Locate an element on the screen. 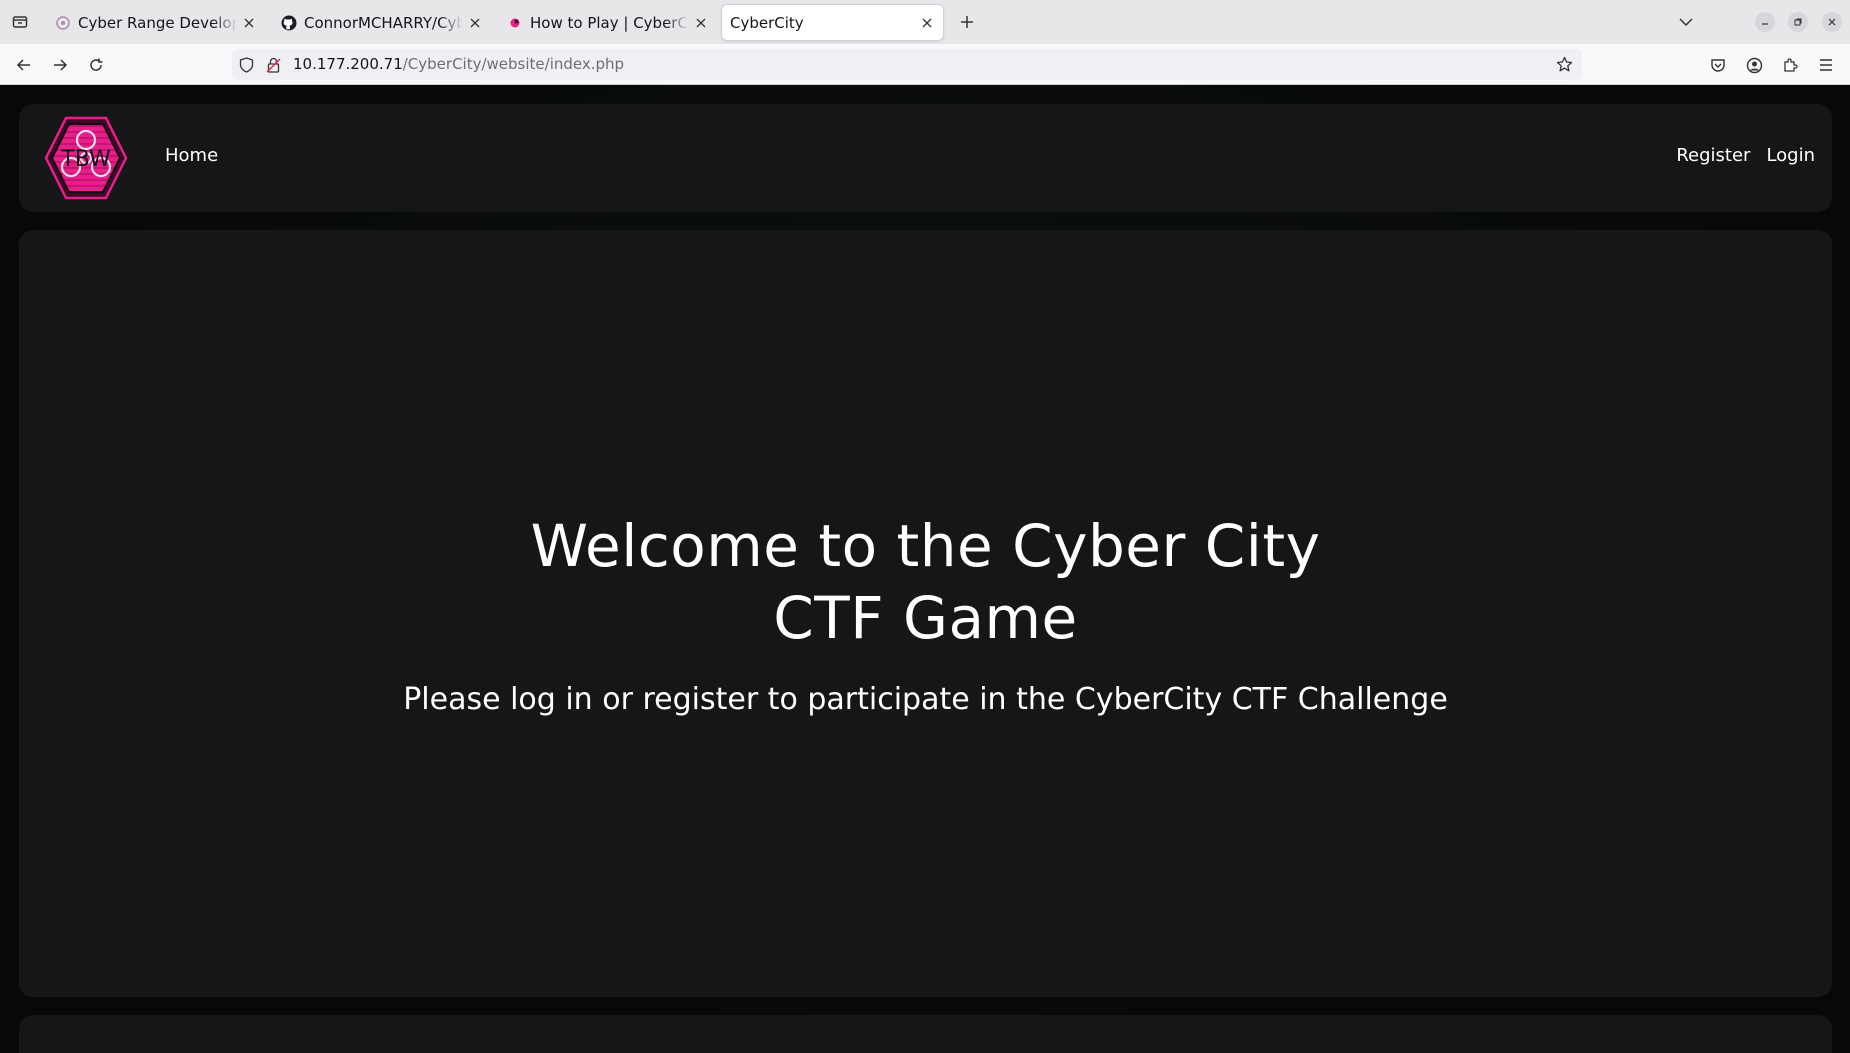 Image resolution: width=1850 pixels, height=1053 pixels. tab-title: How to Play | CyberCity M is located at coordinates (609, 22).